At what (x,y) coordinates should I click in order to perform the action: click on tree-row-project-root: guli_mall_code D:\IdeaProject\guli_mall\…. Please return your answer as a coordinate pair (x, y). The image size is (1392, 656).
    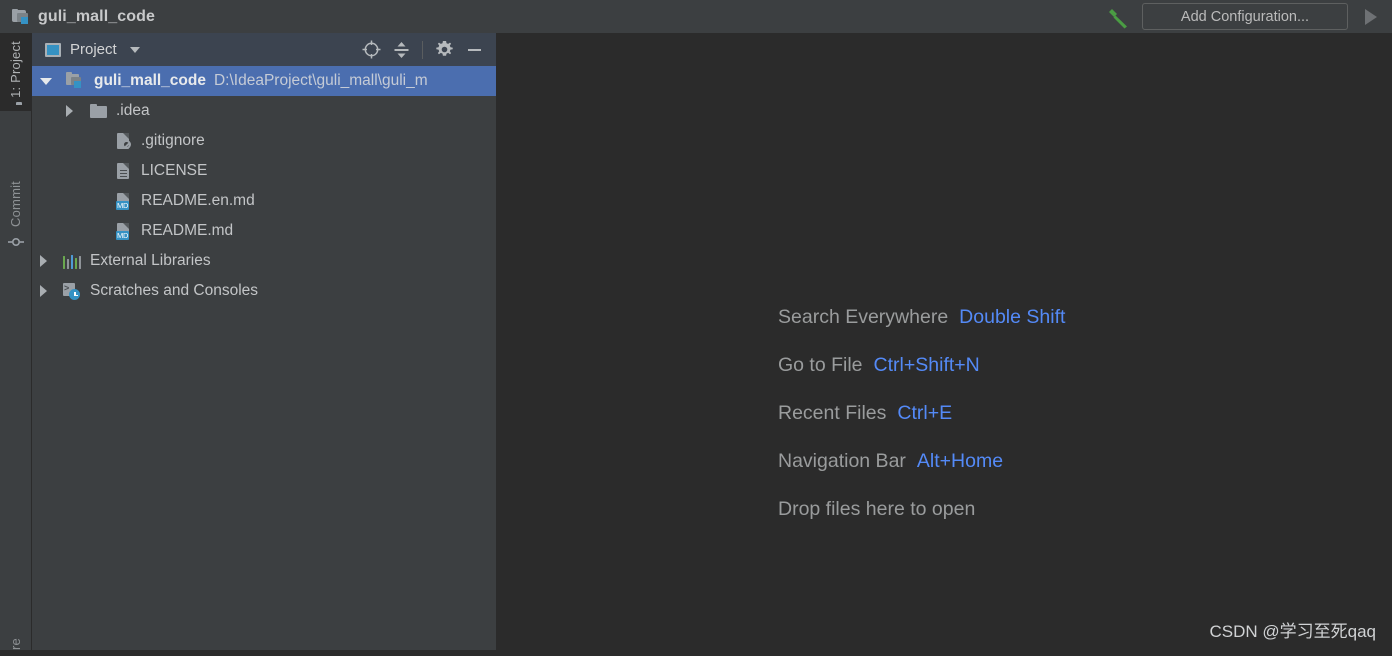
    Looking at the image, I should click on (264, 81).